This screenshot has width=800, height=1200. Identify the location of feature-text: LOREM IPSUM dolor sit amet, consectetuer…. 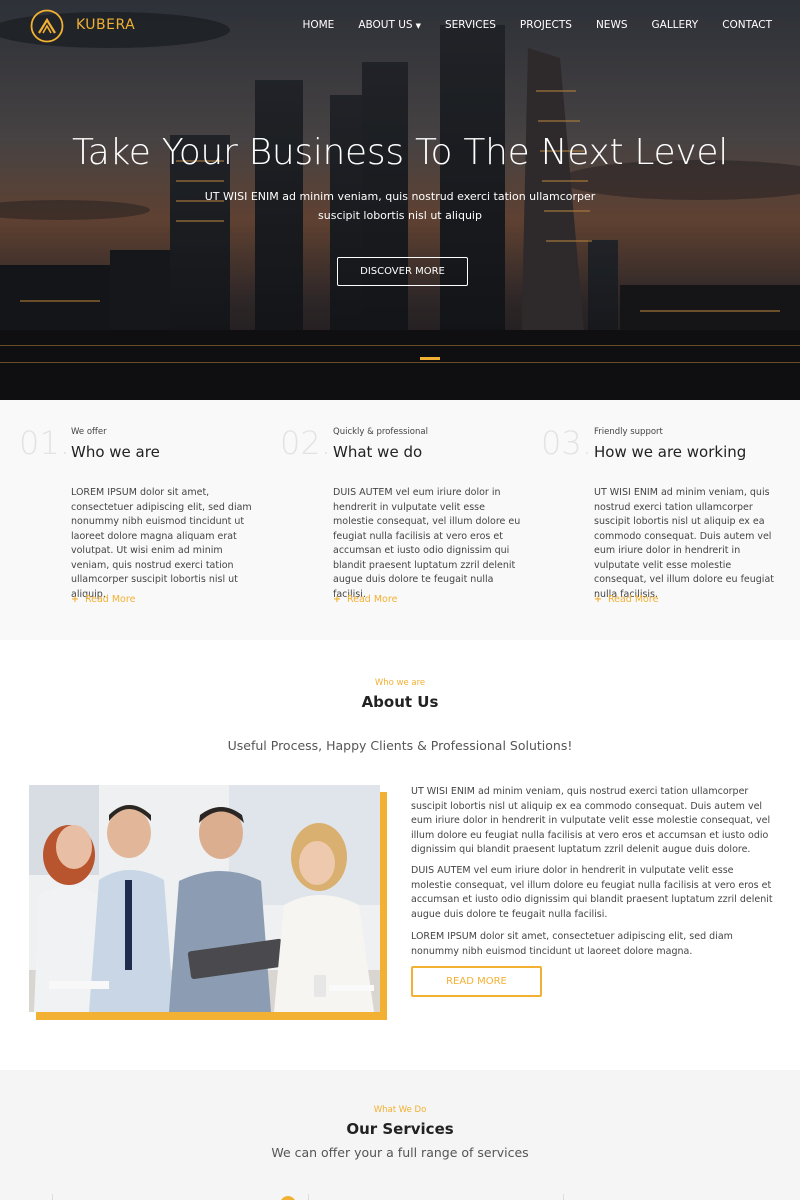
(161, 543).